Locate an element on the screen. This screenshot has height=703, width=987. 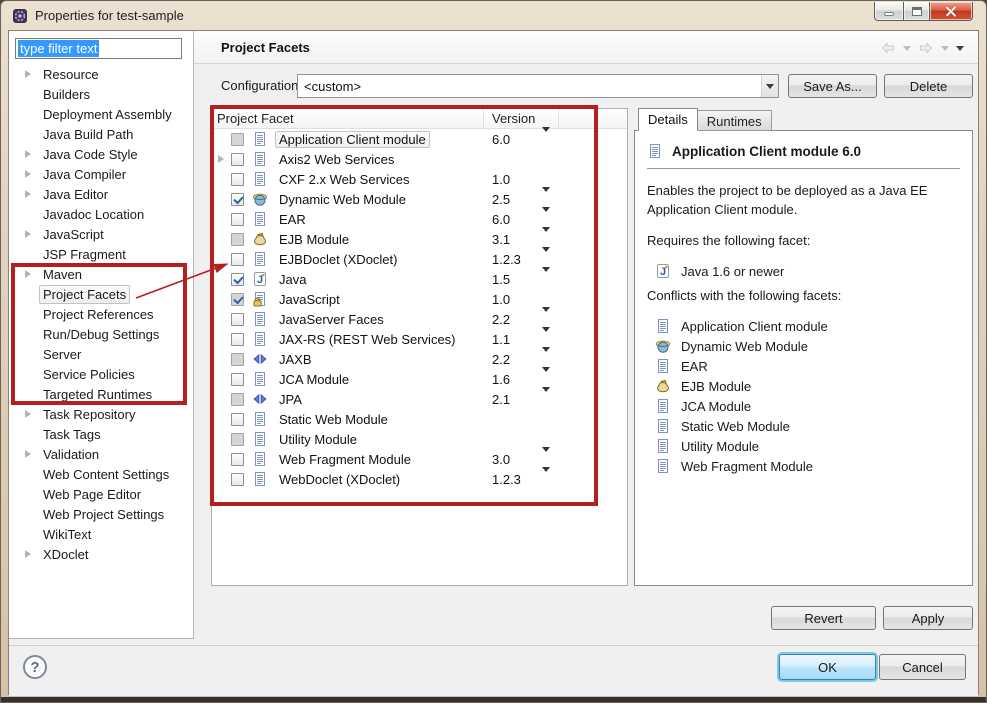
sidebar-item-web-page-editor: Web Page Editor is located at coordinates (100, 494).